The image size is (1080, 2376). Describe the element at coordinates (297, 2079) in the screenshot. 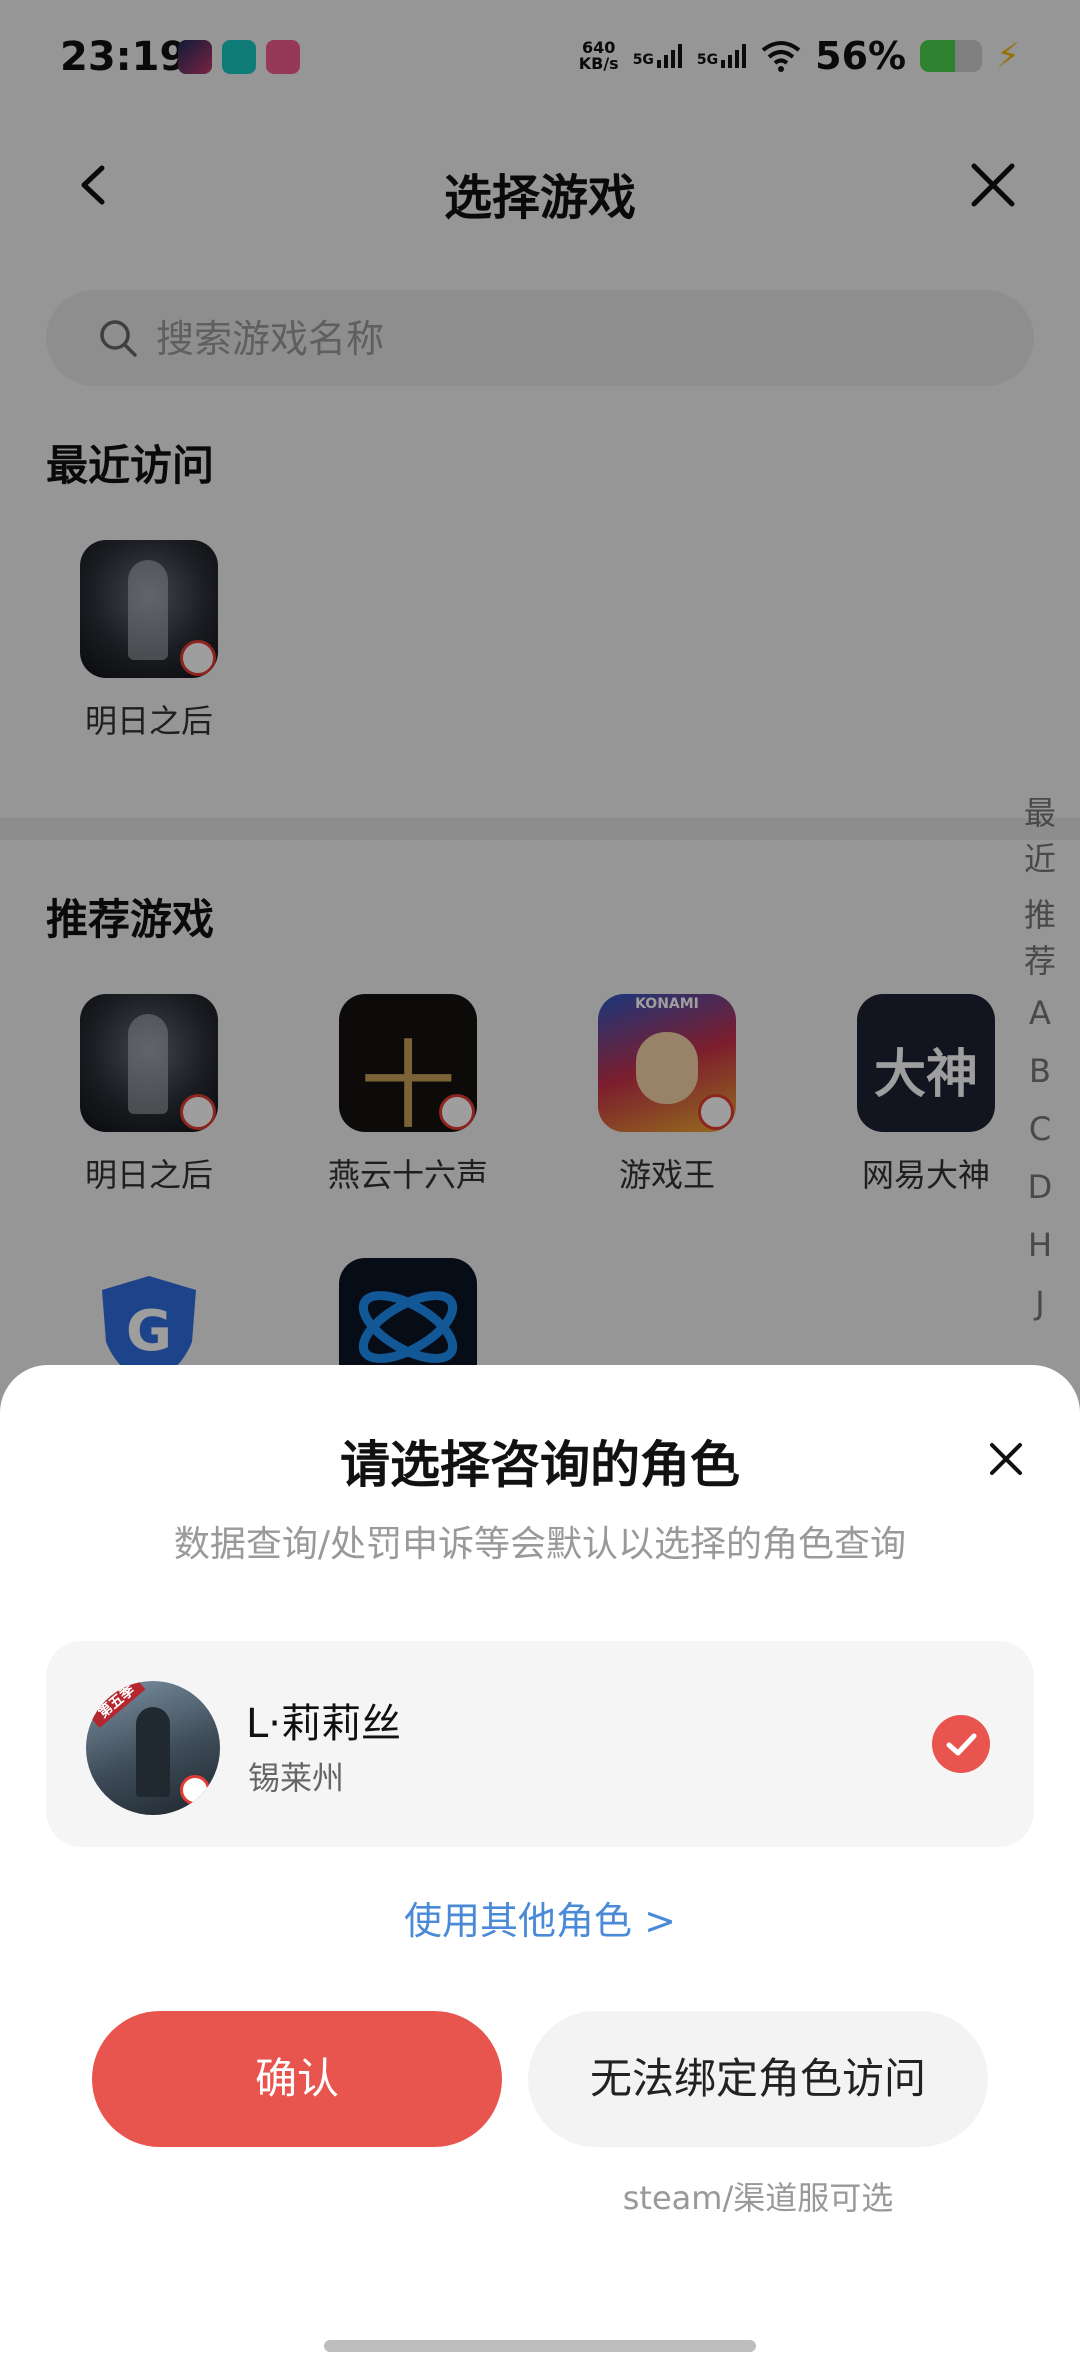

I see `confirm-button: 确认` at that location.